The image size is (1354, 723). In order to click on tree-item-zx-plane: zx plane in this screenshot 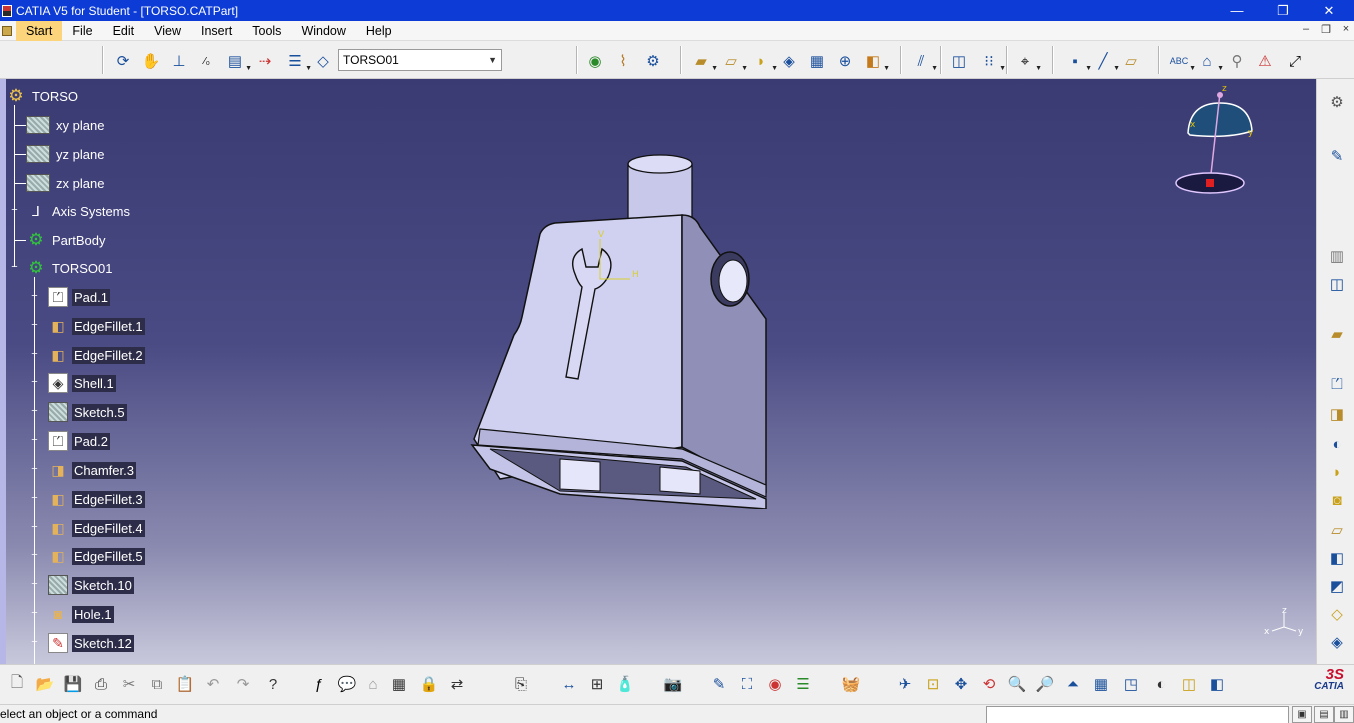, I will do `click(66, 183)`.